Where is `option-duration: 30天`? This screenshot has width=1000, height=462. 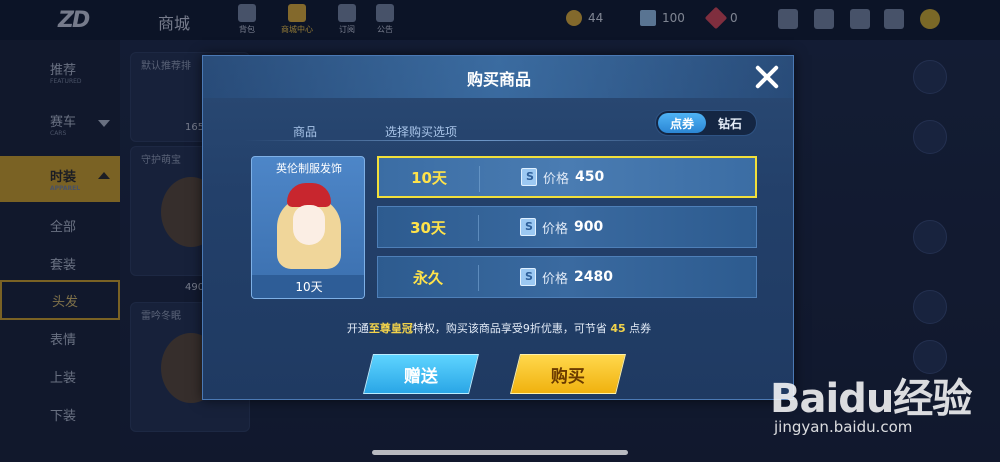 option-duration: 30天 is located at coordinates (428, 227).